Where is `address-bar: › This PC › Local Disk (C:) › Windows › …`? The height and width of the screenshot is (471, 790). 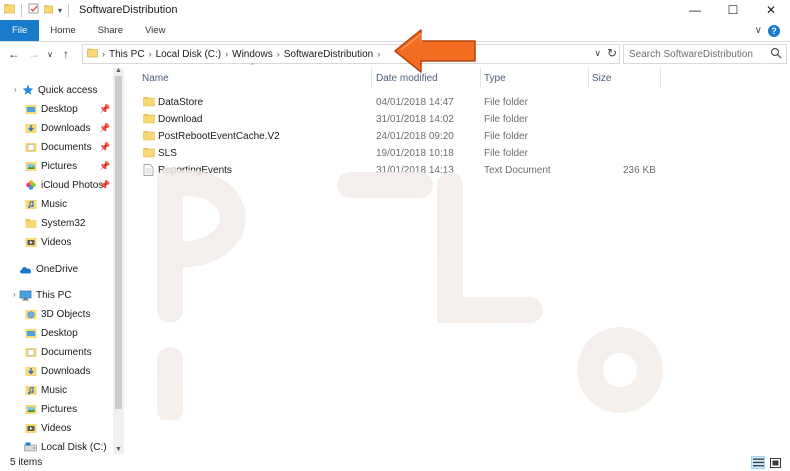 address-bar: › This PC › Local Disk (C:) › Windows › … is located at coordinates (351, 54).